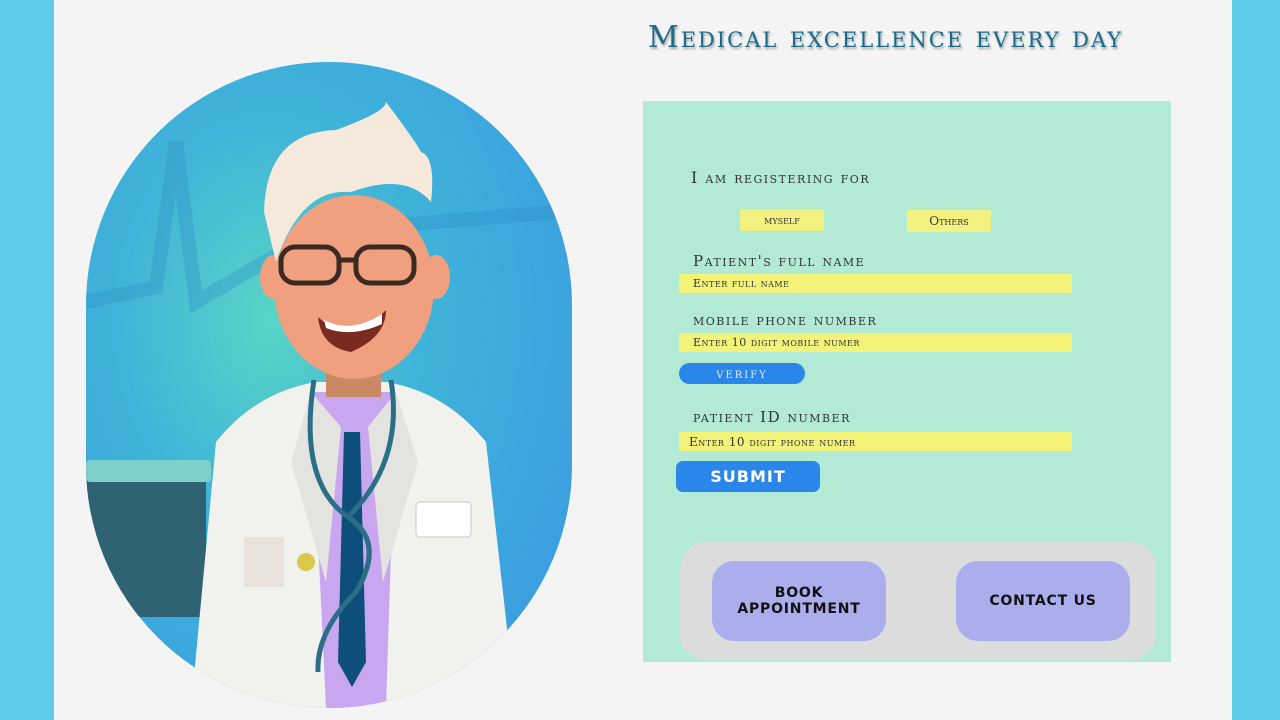 The image size is (1280, 720). I want to click on mobile-number-label: mobile phone number, so click(785, 320).